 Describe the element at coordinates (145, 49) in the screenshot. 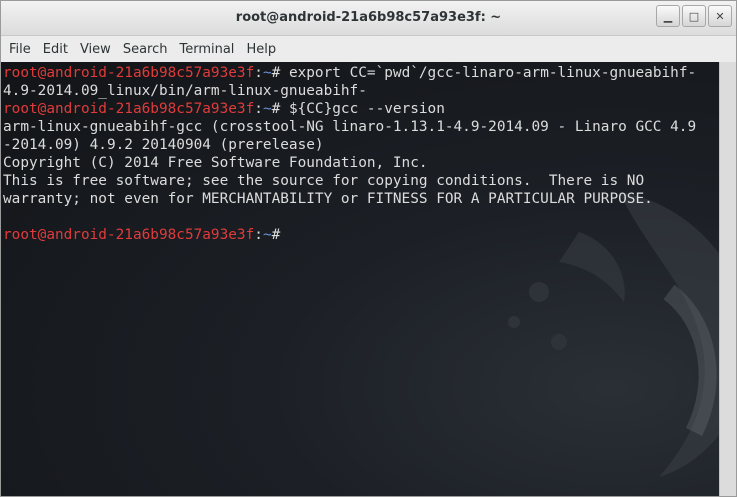

I see `menu-search: Search` at that location.